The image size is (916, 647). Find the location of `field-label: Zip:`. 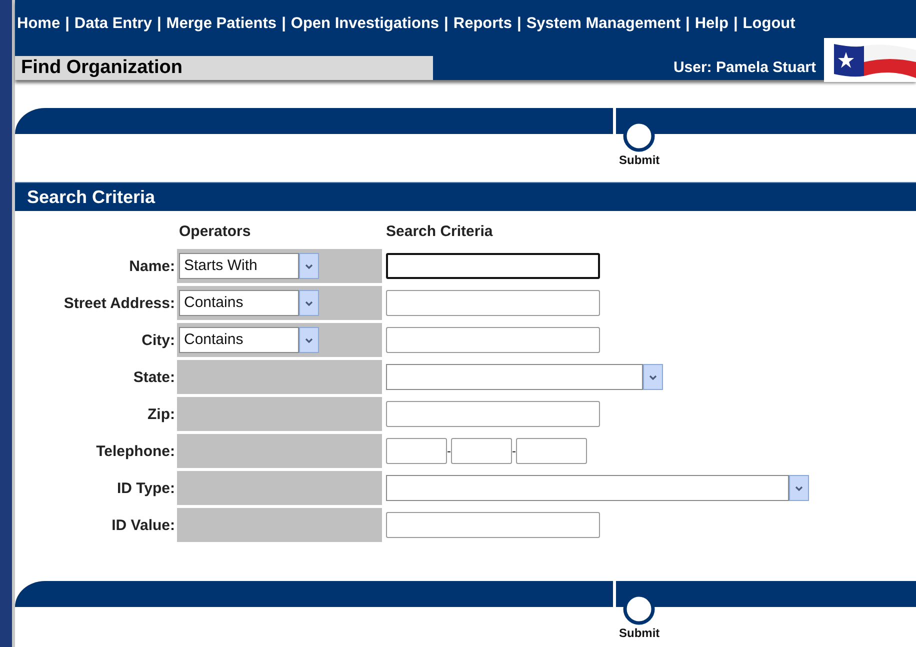

field-label: Zip: is located at coordinates (160, 414).